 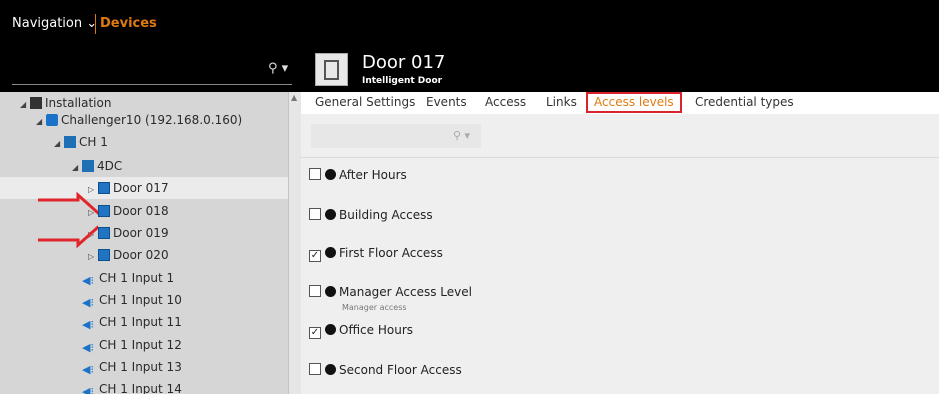 What do you see at coordinates (139, 120) in the screenshot?
I see `tree-item-challenger: ◢ Challenger10 (192.168.0.160)` at bounding box center [139, 120].